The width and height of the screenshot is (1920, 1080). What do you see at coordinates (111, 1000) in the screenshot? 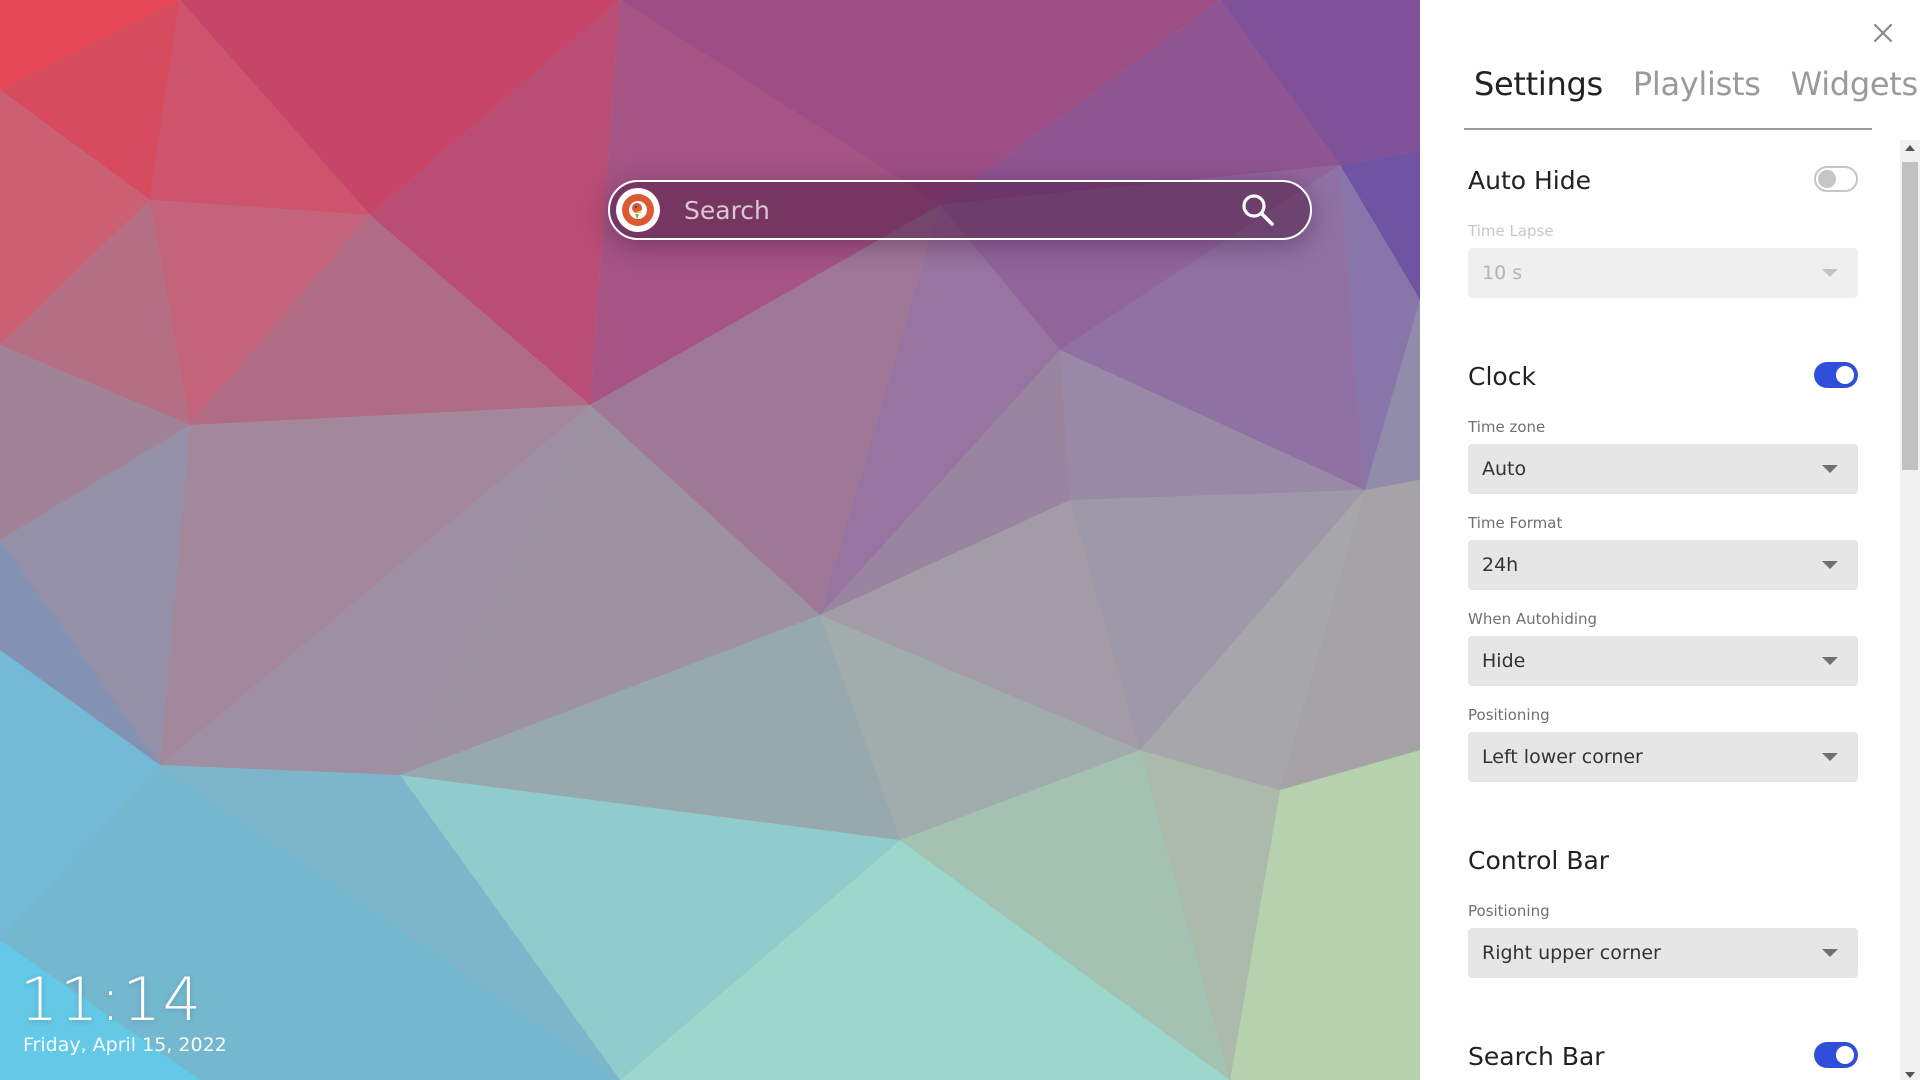
I see `clock-time: 11:14` at bounding box center [111, 1000].